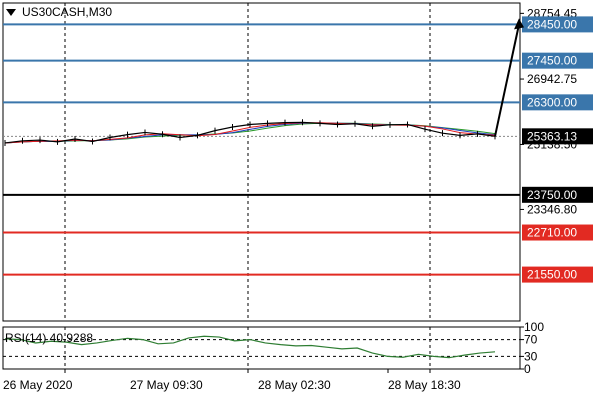 This screenshot has width=600, height=400. What do you see at coordinates (552, 136) in the screenshot?
I see `current-price-label: 25363.13` at bounding box center [552, 136].